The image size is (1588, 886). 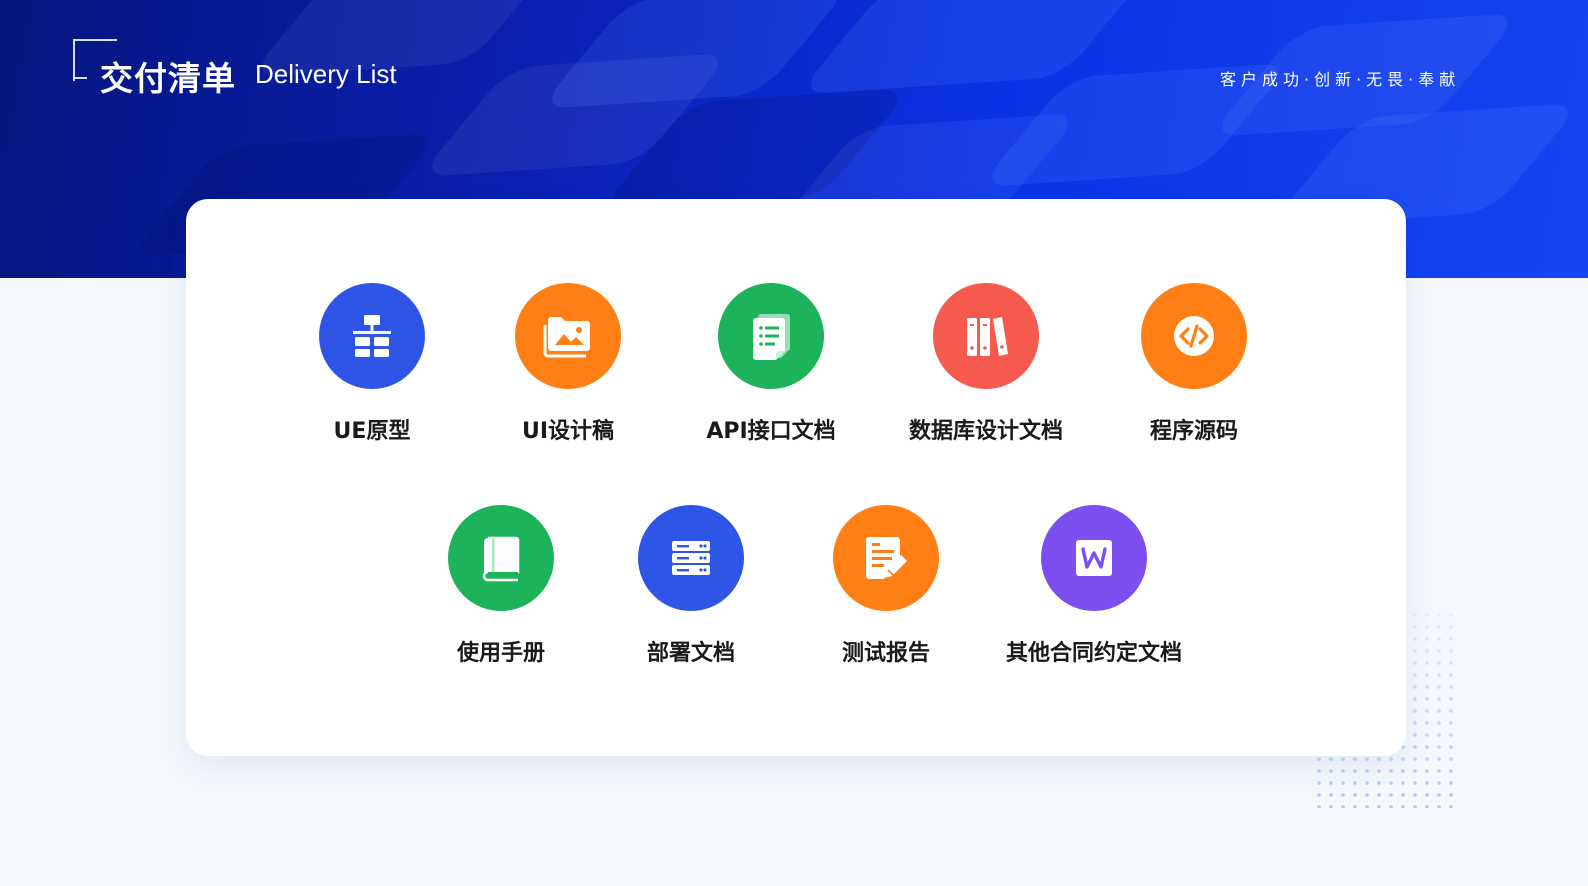 What do you see at coordinates (326, 74) in the screenshot?
I see `page-subtitle: Delivery List` at bounding box center [326, 74].